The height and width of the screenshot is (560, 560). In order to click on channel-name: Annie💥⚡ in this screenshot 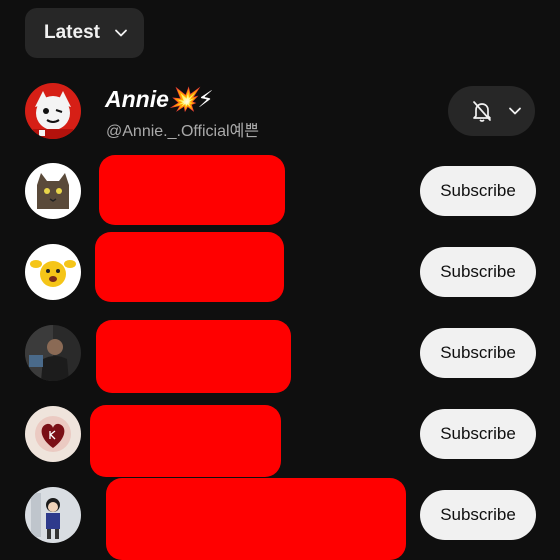, I will do `click(159, 99)`.